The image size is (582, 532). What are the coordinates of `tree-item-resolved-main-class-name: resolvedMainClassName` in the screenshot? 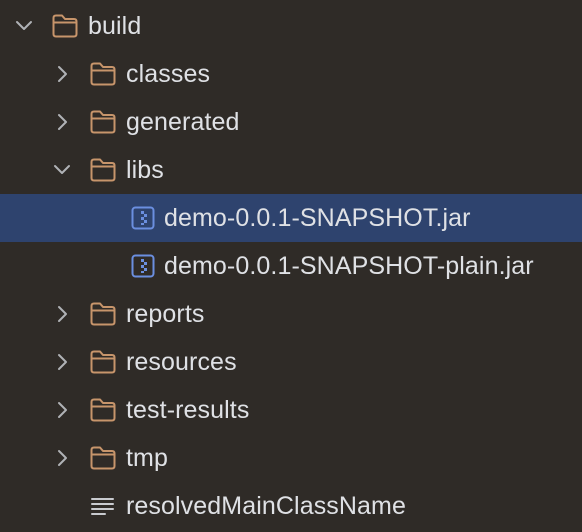 It's located at (291, 506).